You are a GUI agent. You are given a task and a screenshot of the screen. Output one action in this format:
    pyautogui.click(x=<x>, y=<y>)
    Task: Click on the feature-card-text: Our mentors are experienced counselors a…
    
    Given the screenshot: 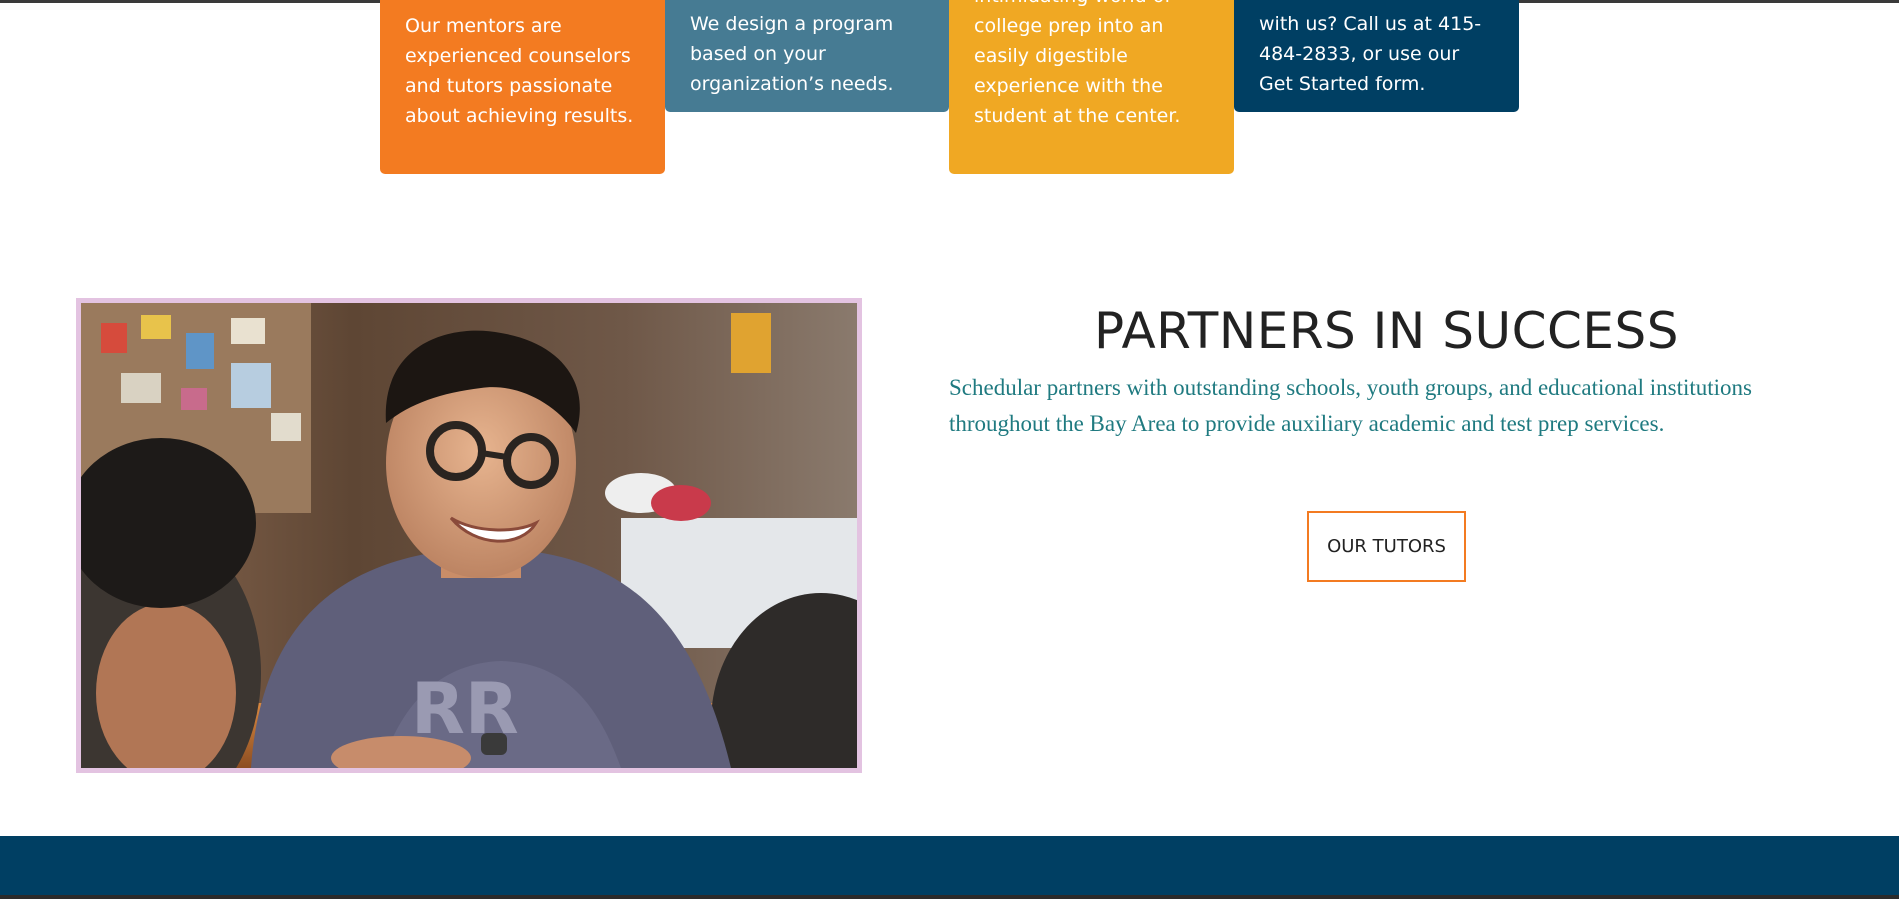 What is the action you would take?
    pyautogui.click(x=519, y=71)
    